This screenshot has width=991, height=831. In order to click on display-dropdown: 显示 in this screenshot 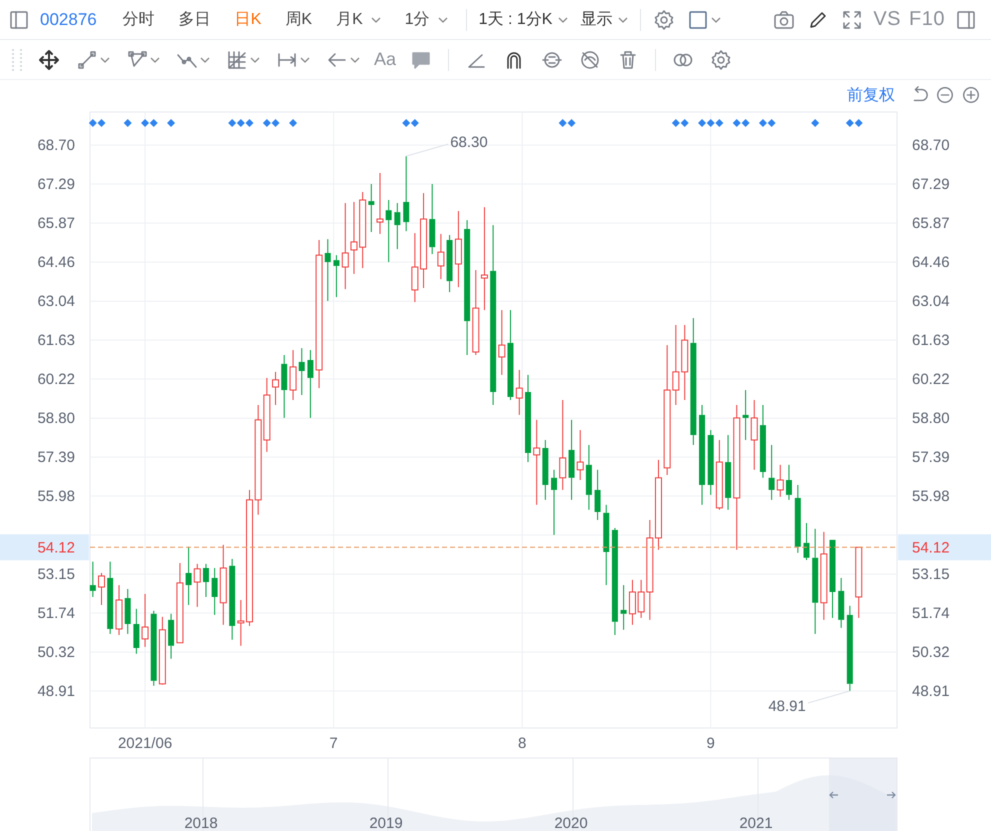, I will do `click(604, 19)`.